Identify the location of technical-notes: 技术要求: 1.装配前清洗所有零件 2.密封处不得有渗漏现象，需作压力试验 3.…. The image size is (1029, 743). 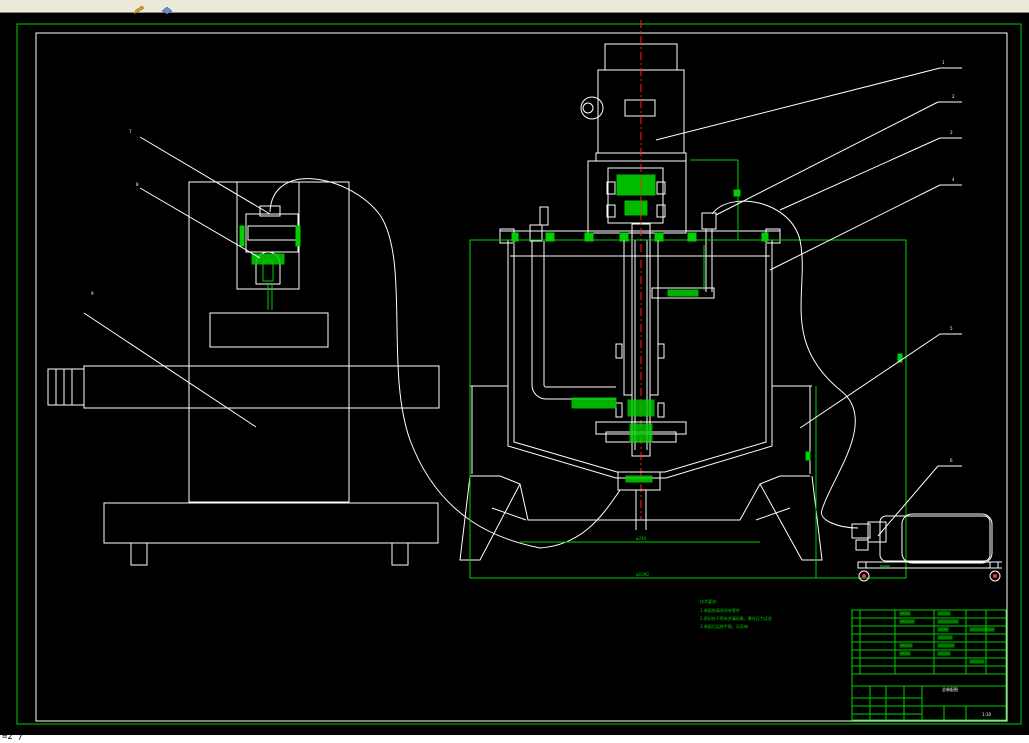
(736, 613).